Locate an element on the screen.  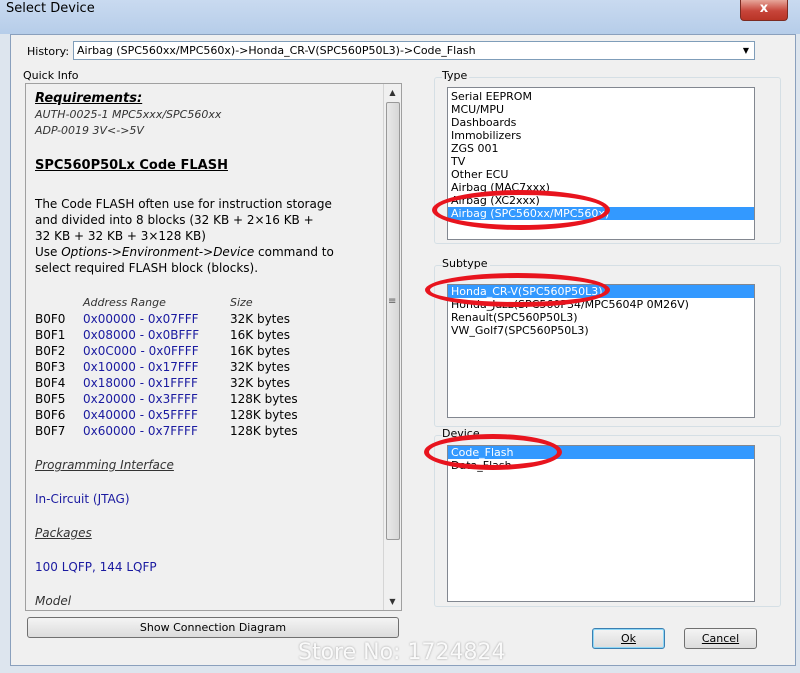
close-button: x is located at coordinates (764, 10).